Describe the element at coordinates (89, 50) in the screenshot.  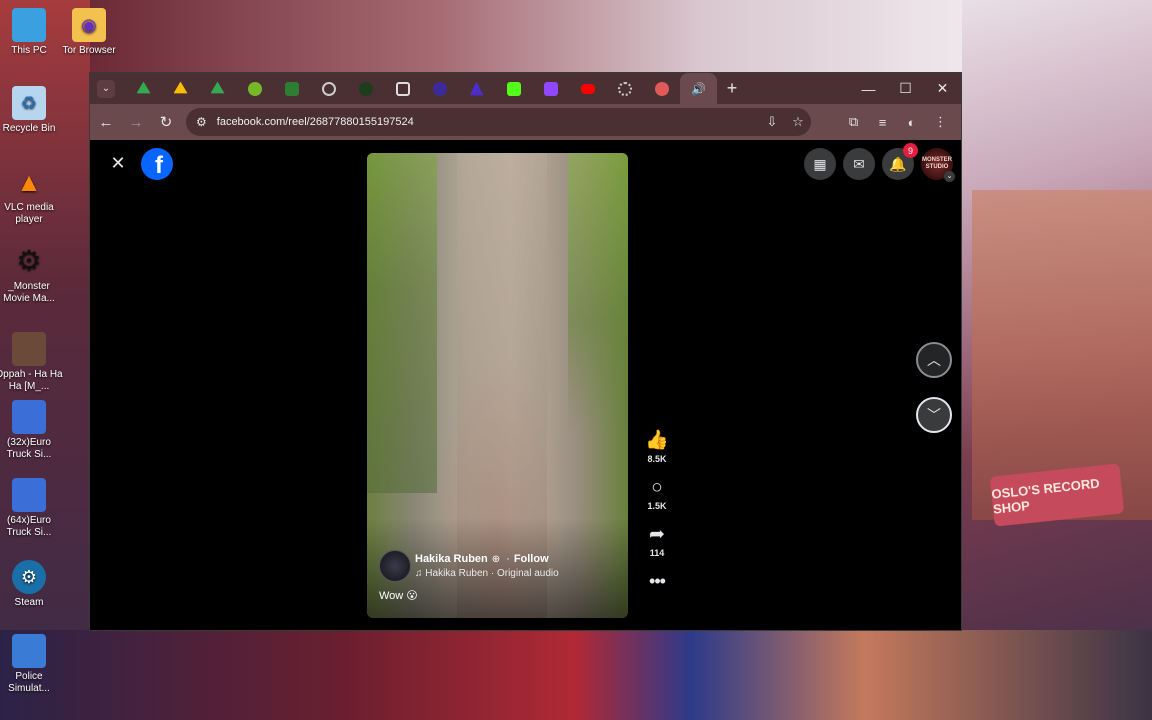
I see `desktop-icon-label: Tor Browser` at that location.